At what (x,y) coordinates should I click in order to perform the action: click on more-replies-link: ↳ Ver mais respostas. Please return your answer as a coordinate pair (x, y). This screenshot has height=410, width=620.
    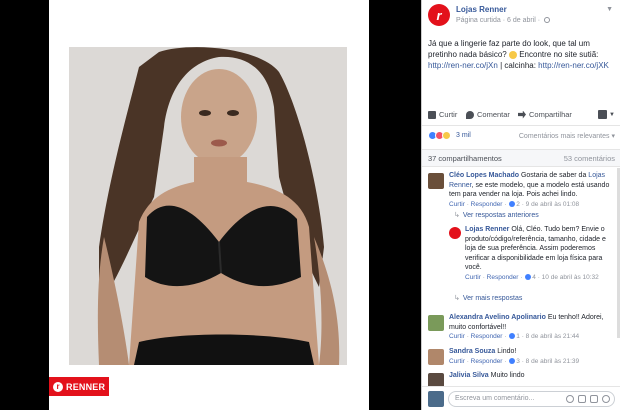
    Looking at the image, I should click on (488, 298).